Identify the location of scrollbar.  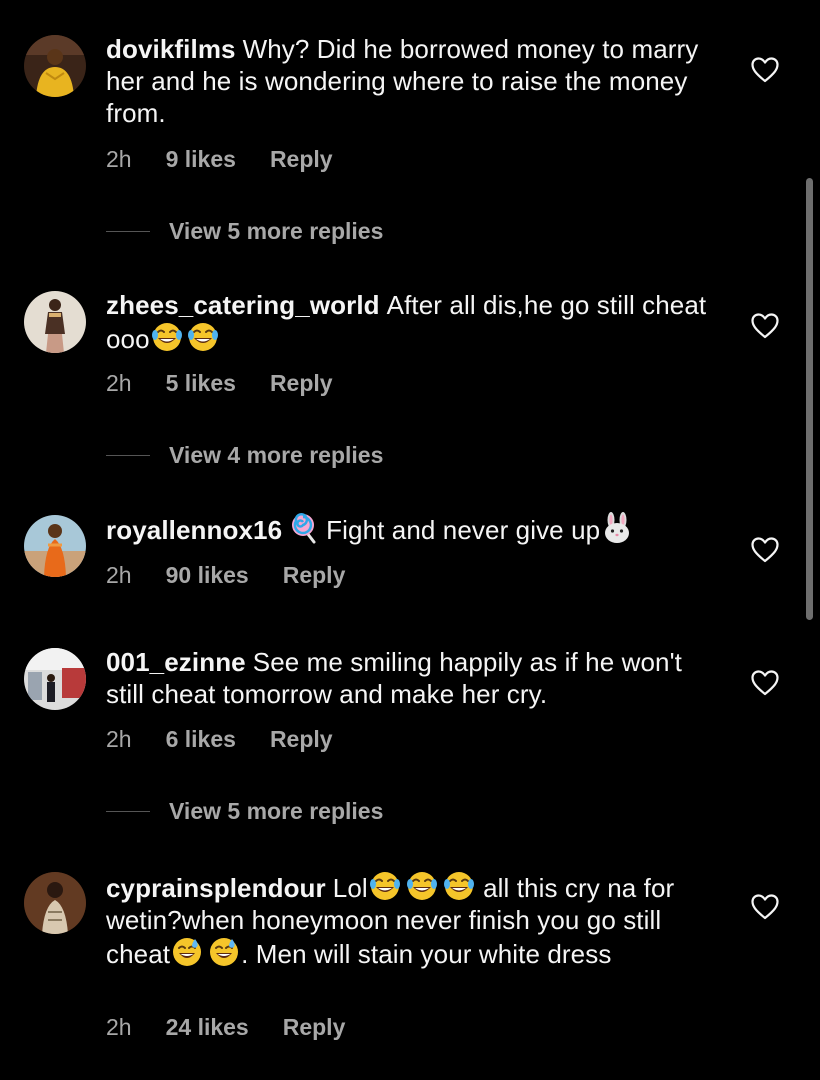
(809, 399).